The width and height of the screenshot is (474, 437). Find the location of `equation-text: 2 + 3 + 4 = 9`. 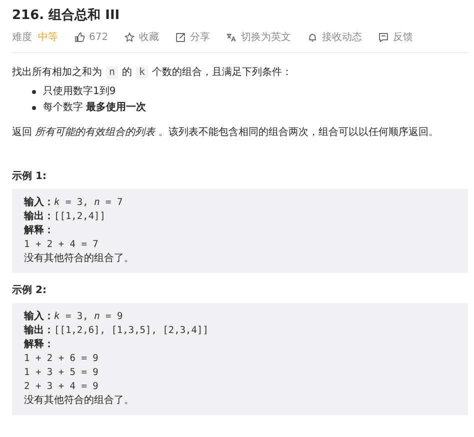

equation-text: 2 + 3 + 4 = 9 is located at coordinates (61, 387).